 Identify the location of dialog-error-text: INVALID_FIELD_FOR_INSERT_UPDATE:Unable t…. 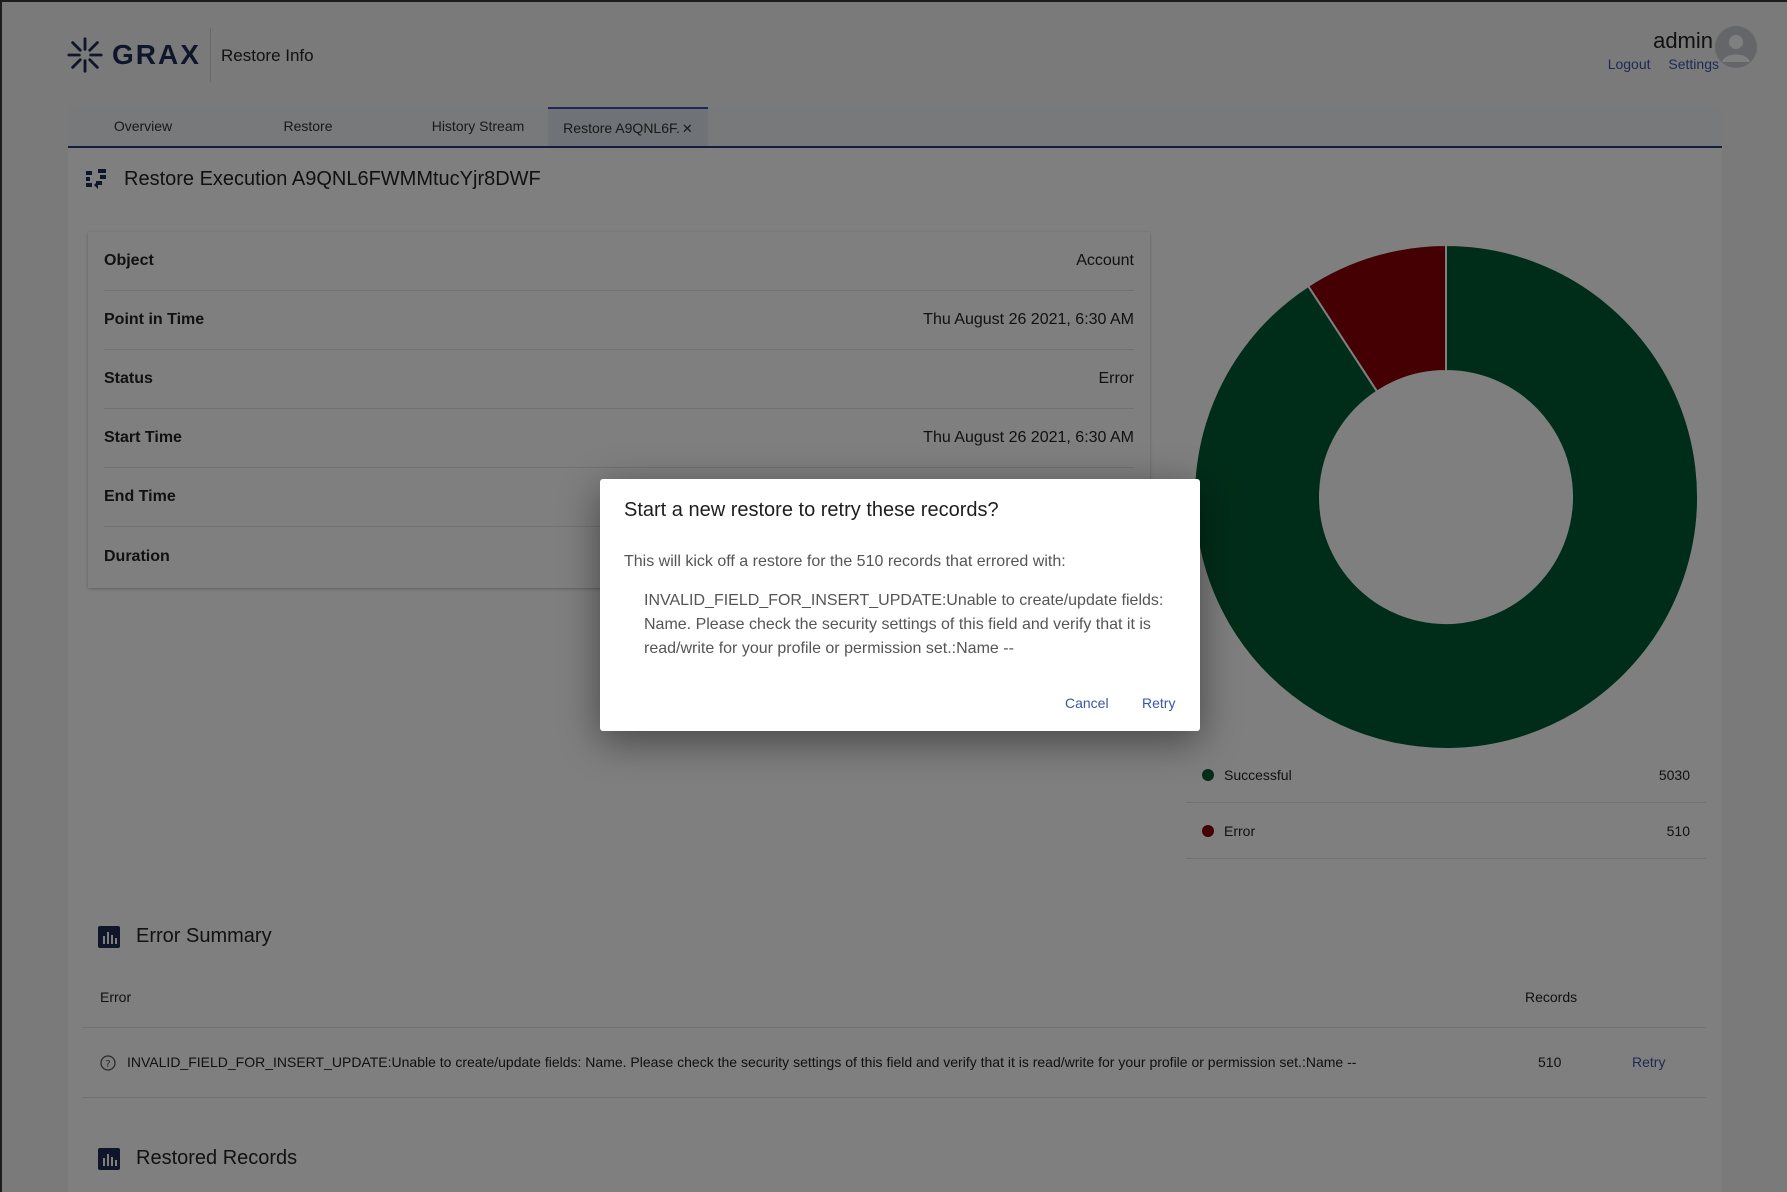
(904, 624).